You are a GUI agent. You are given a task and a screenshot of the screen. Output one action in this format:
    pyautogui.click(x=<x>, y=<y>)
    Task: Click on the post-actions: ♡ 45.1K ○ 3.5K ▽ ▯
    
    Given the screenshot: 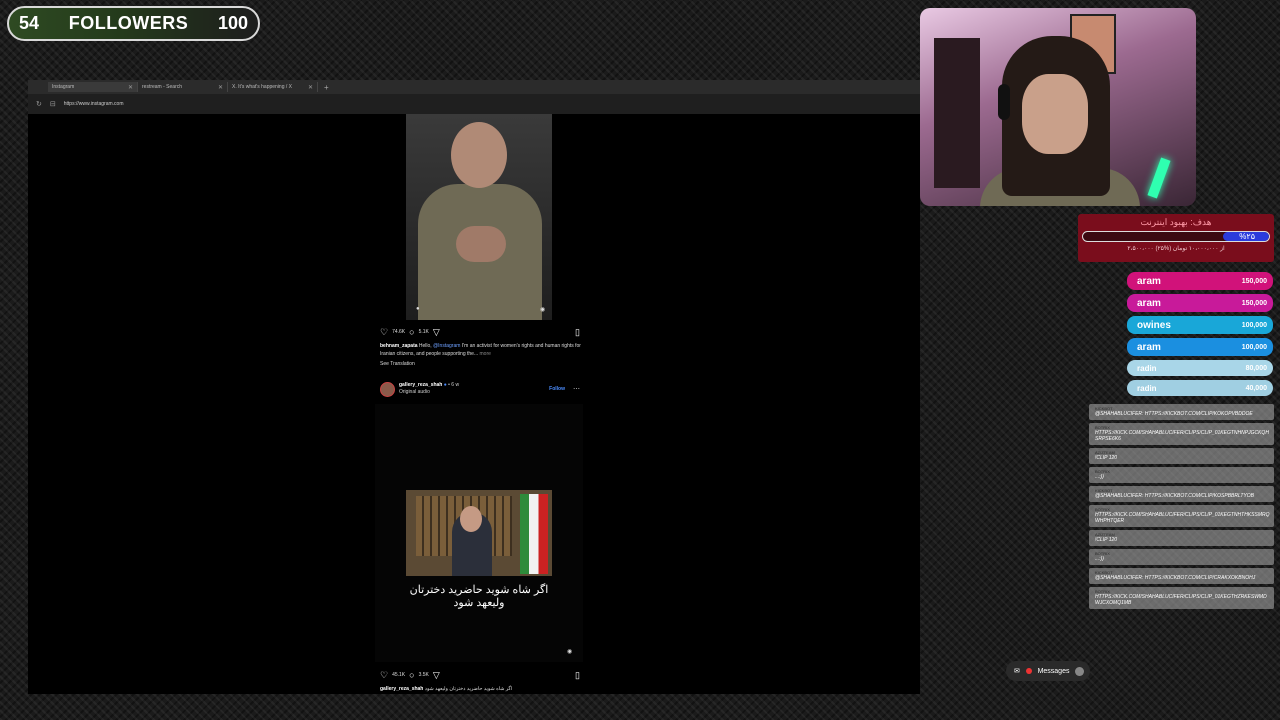 What is the action you would take?
    pyautogui.click(x=480, y=675)
    